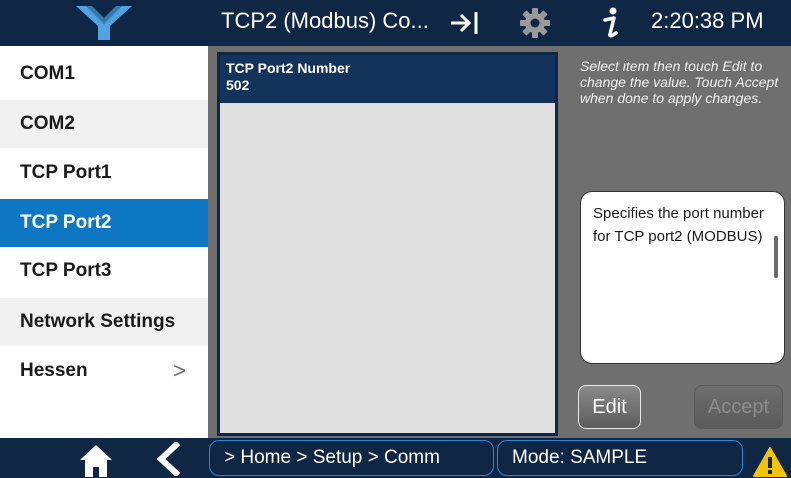 This screenshot has height=478, width=791. I want to click on sidebar-item-com1: COM1, so click(104, 74).